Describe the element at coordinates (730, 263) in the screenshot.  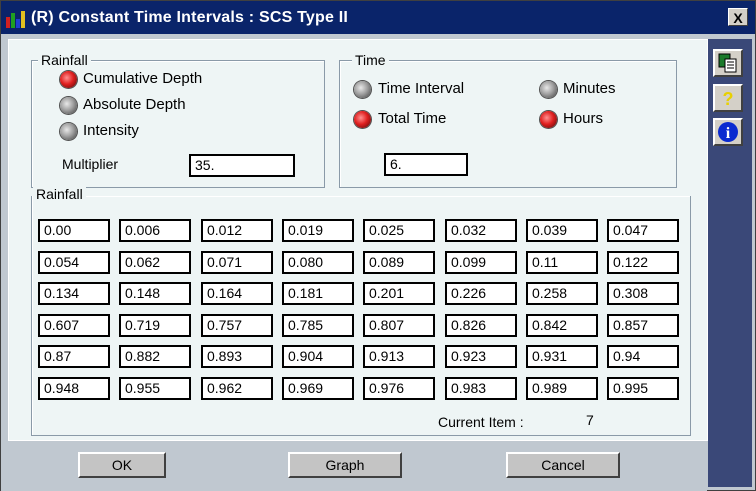
I see `side-toolbar: ? i` at that location.